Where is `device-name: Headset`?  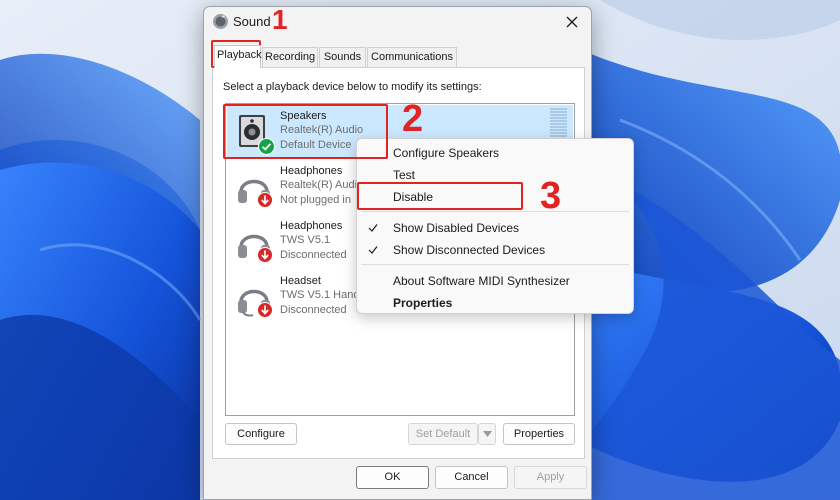 device-name: Headset is located at coordinates (300, 281).